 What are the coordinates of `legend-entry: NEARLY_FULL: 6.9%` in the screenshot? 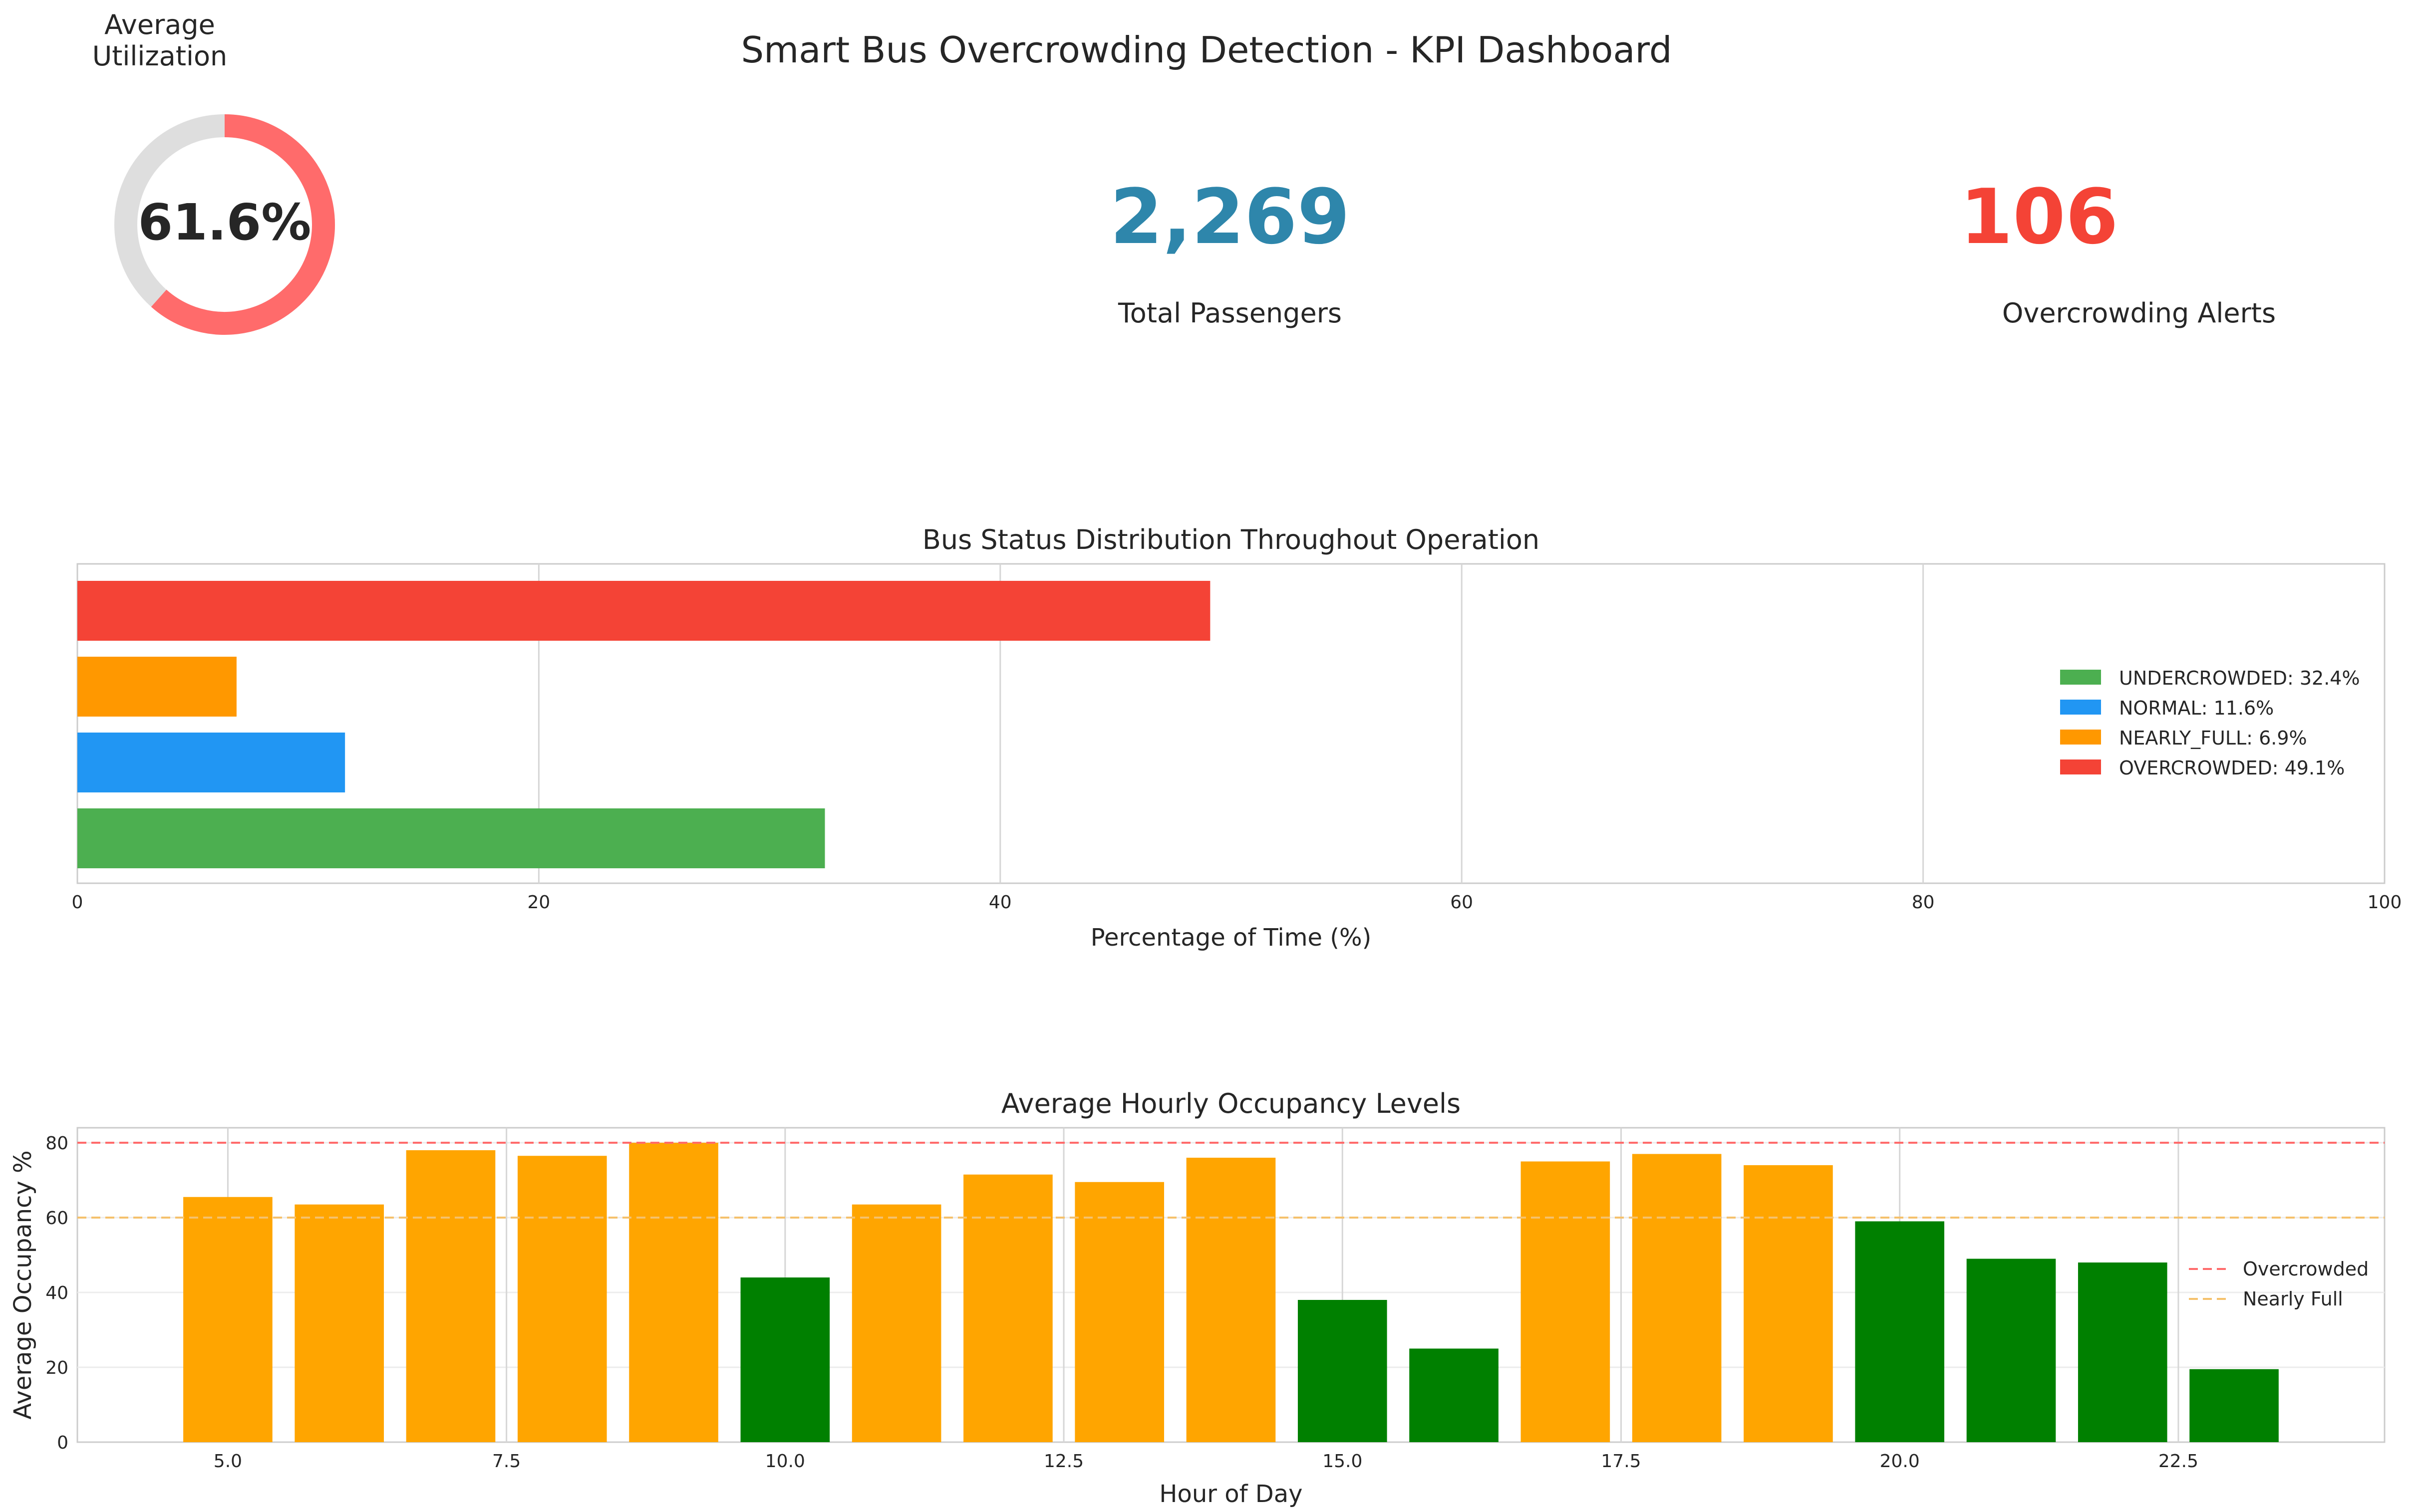 It's located at (2213, 738).